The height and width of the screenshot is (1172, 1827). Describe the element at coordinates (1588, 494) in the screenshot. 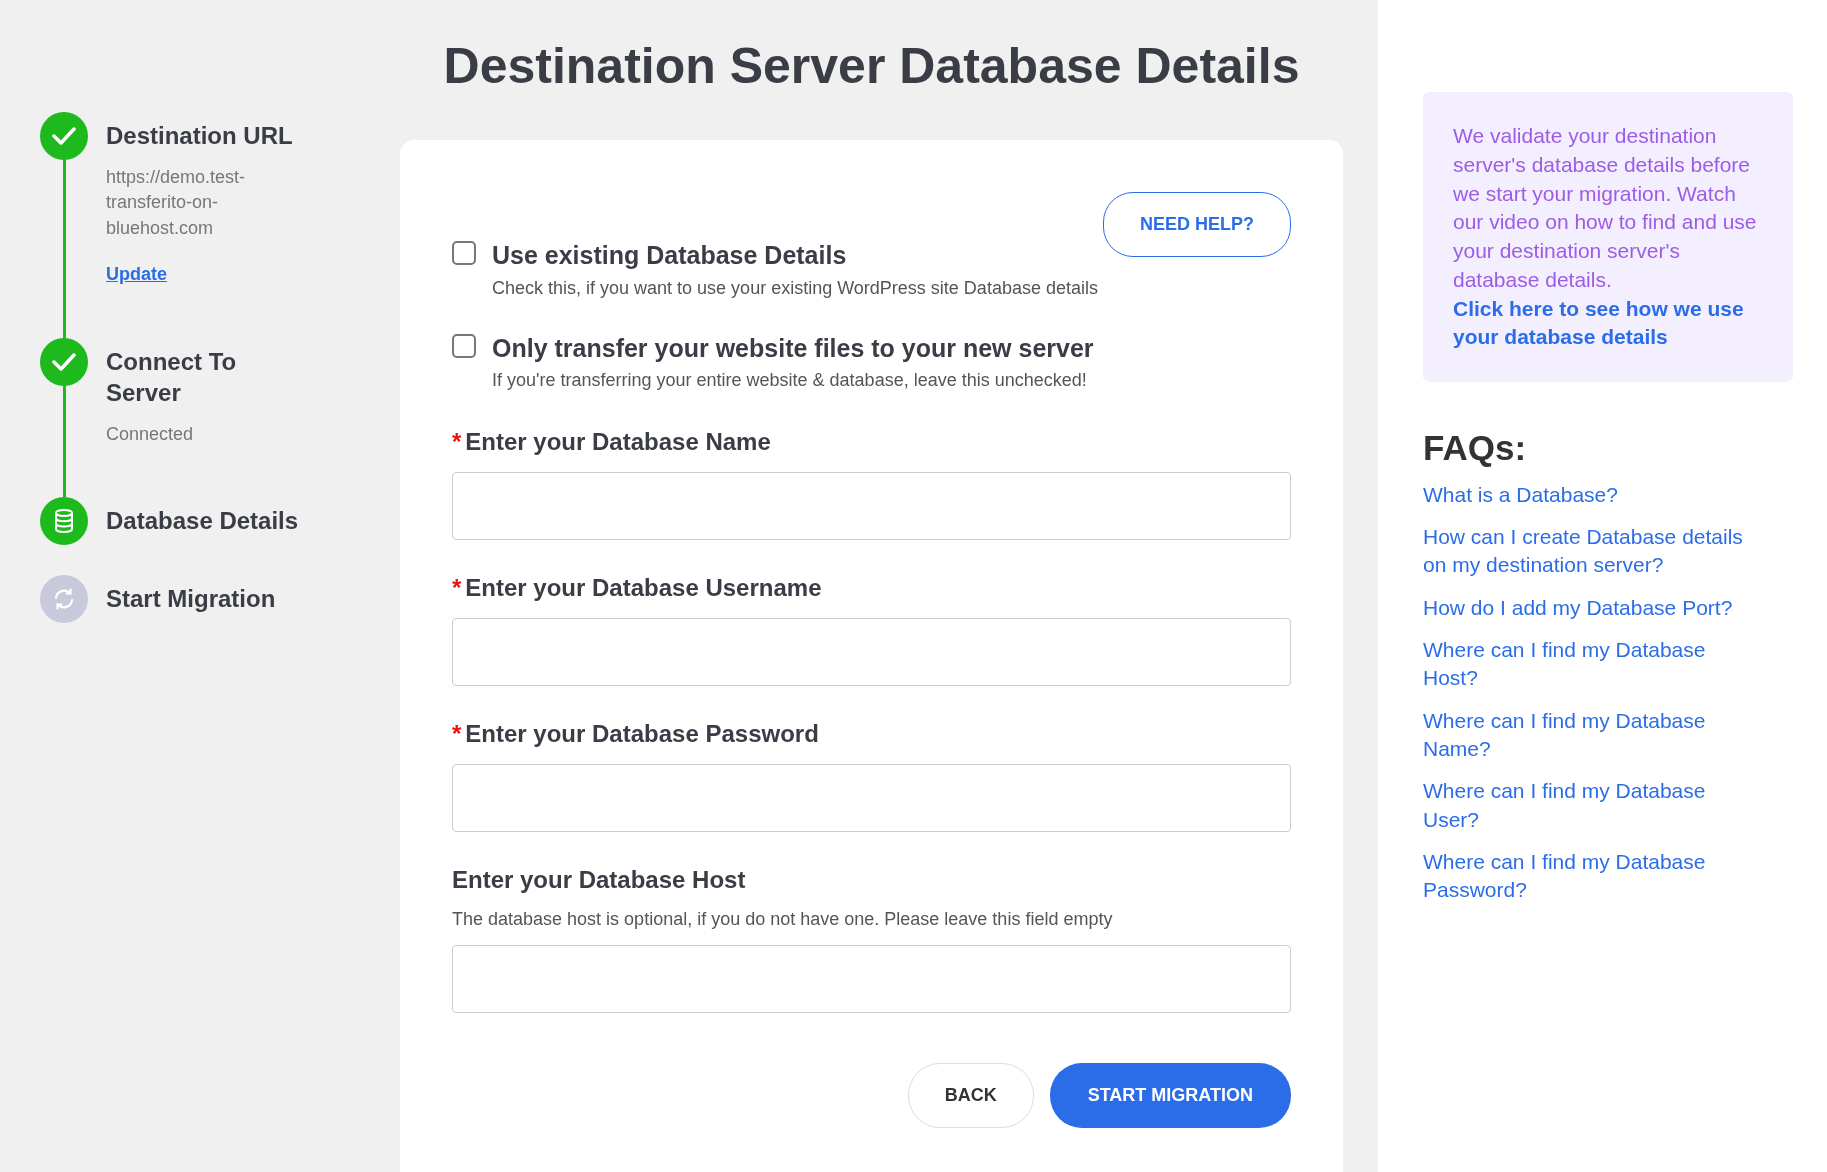

I see `faq-link: What is a Database?` at that location.